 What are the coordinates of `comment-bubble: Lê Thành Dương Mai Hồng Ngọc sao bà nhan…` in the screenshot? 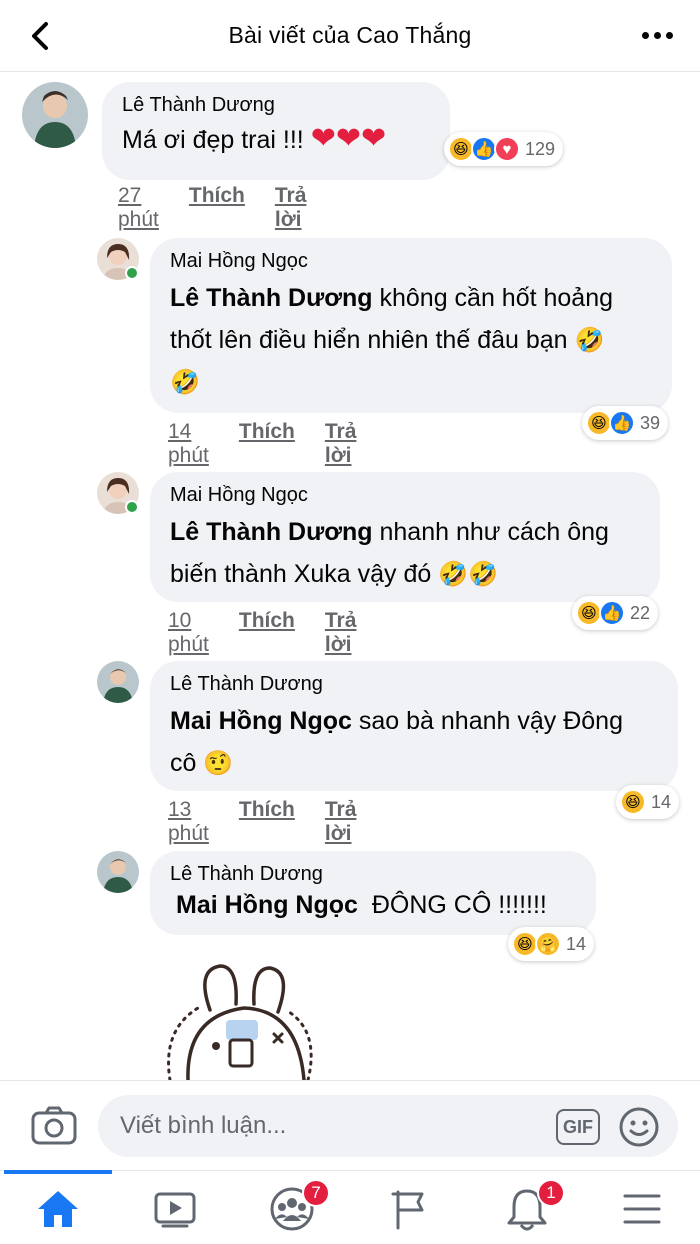 It's located at (414, 726).